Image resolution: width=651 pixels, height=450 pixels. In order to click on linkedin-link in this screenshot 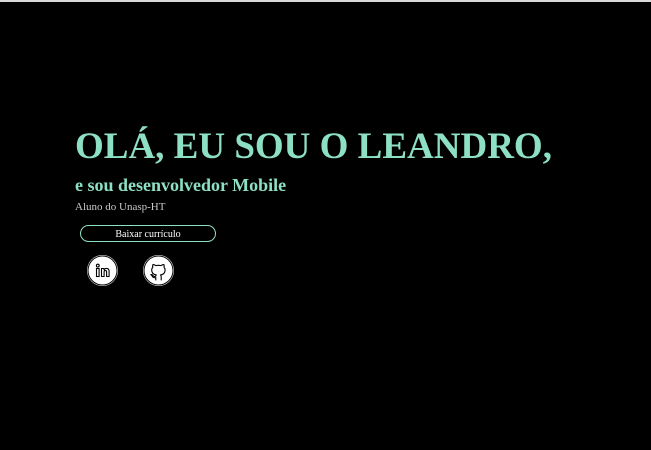, I will do `click(102, 270)`.